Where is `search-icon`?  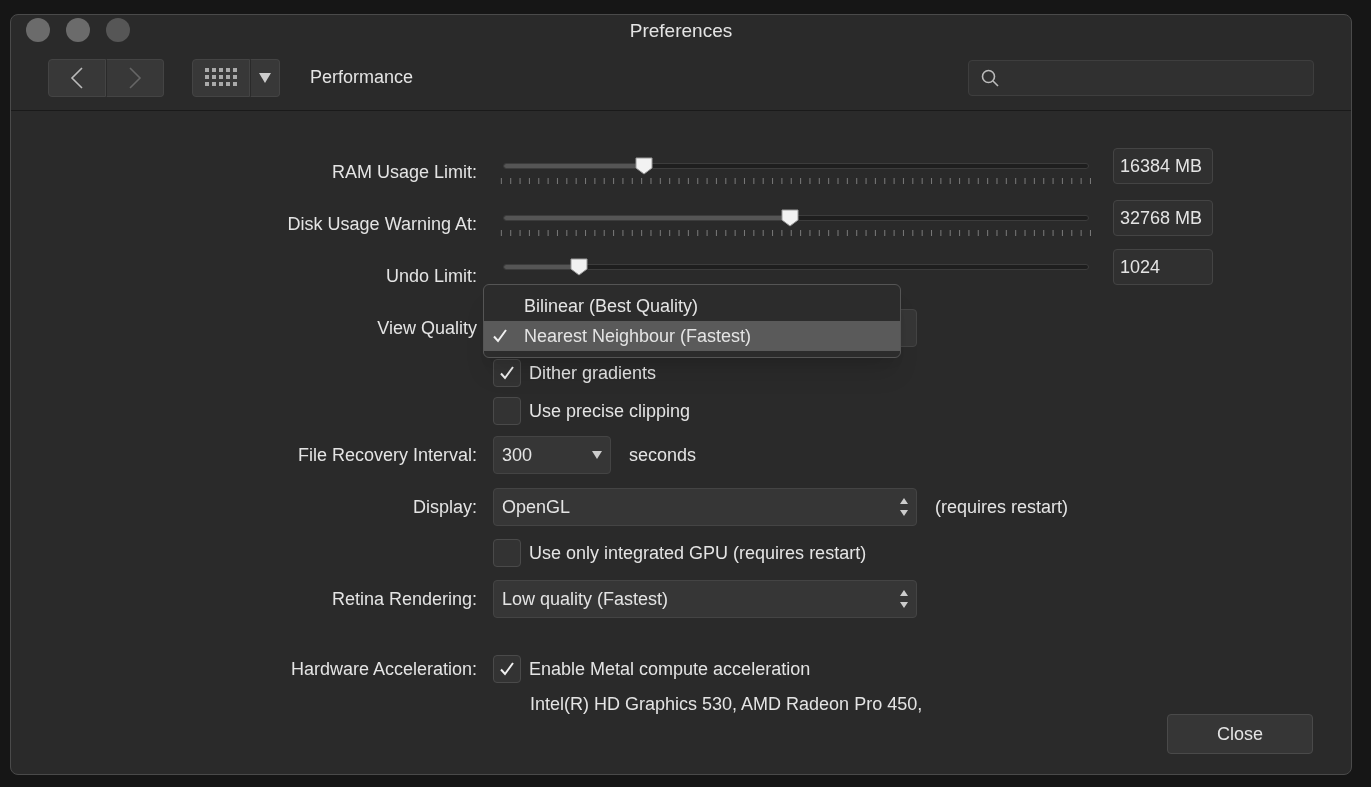
search-icon is located at coordinates (990, 77).